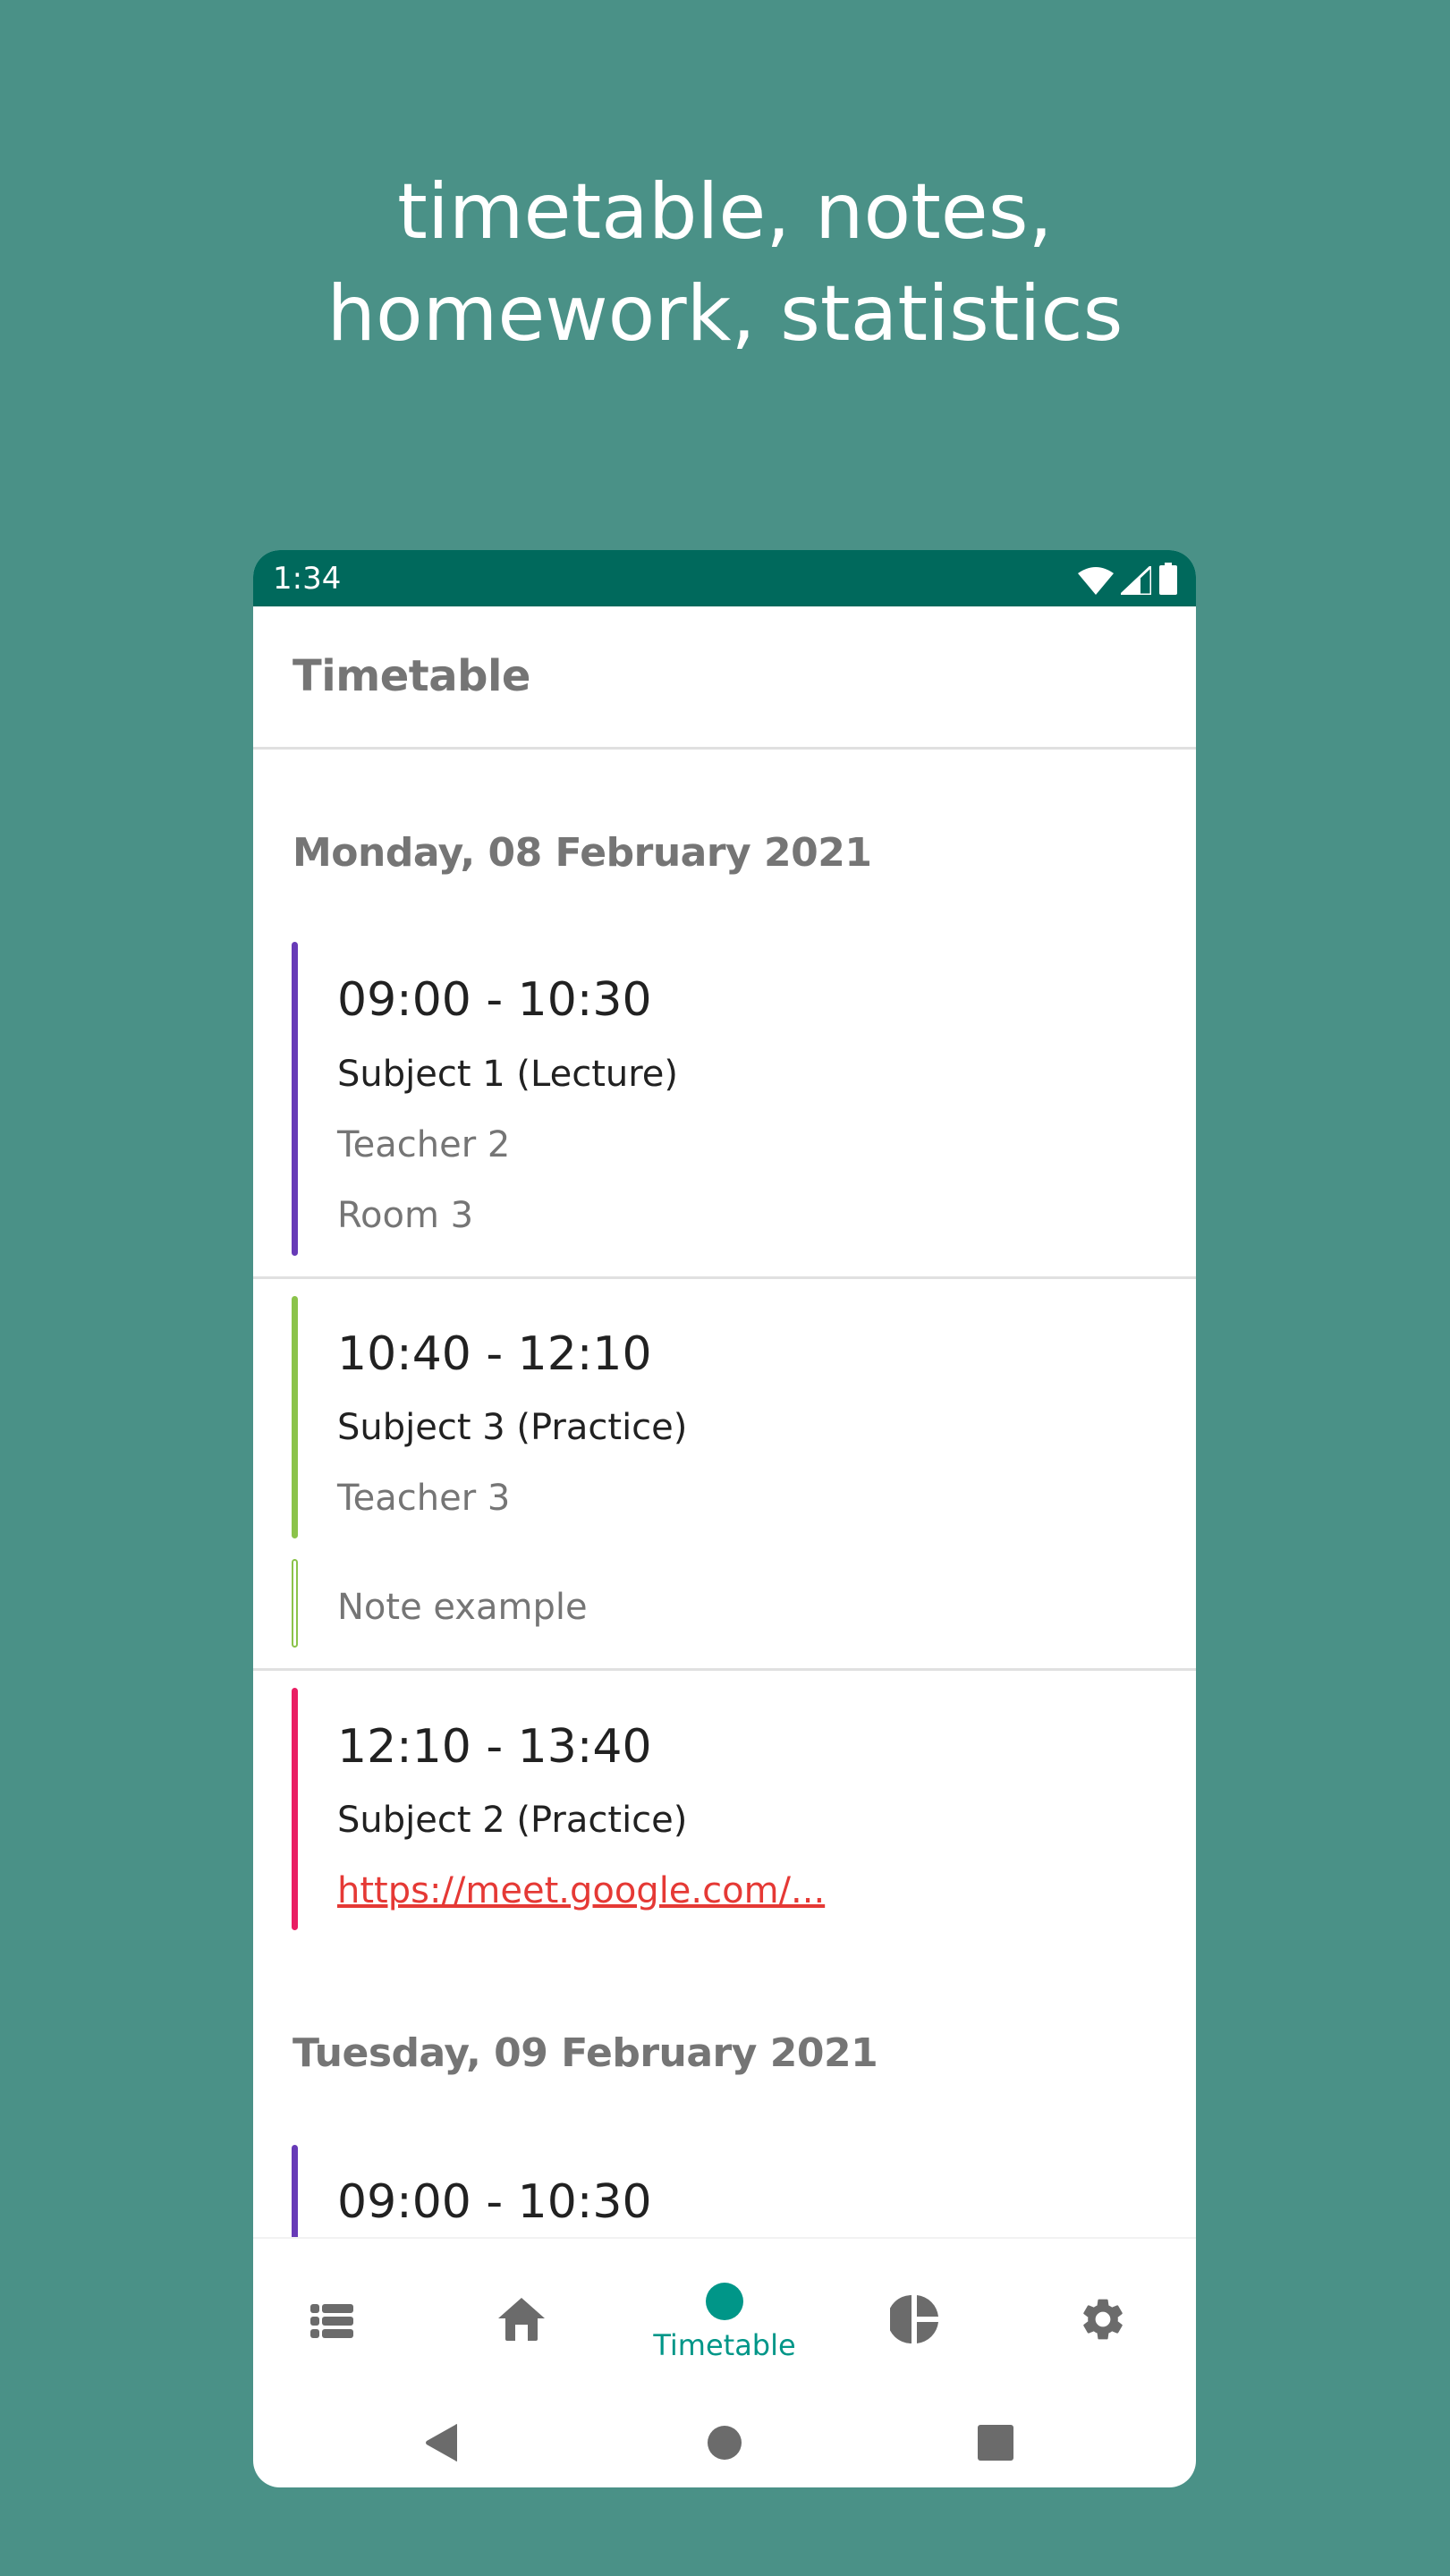 Image resolution: width=1450 pixels, height=2576 pixels. What do you see at coordinates (512, 1427) in the screenshot?
I see `lesson-subject: Subject 3 (Practice)` at bounding box center [512, 1427].